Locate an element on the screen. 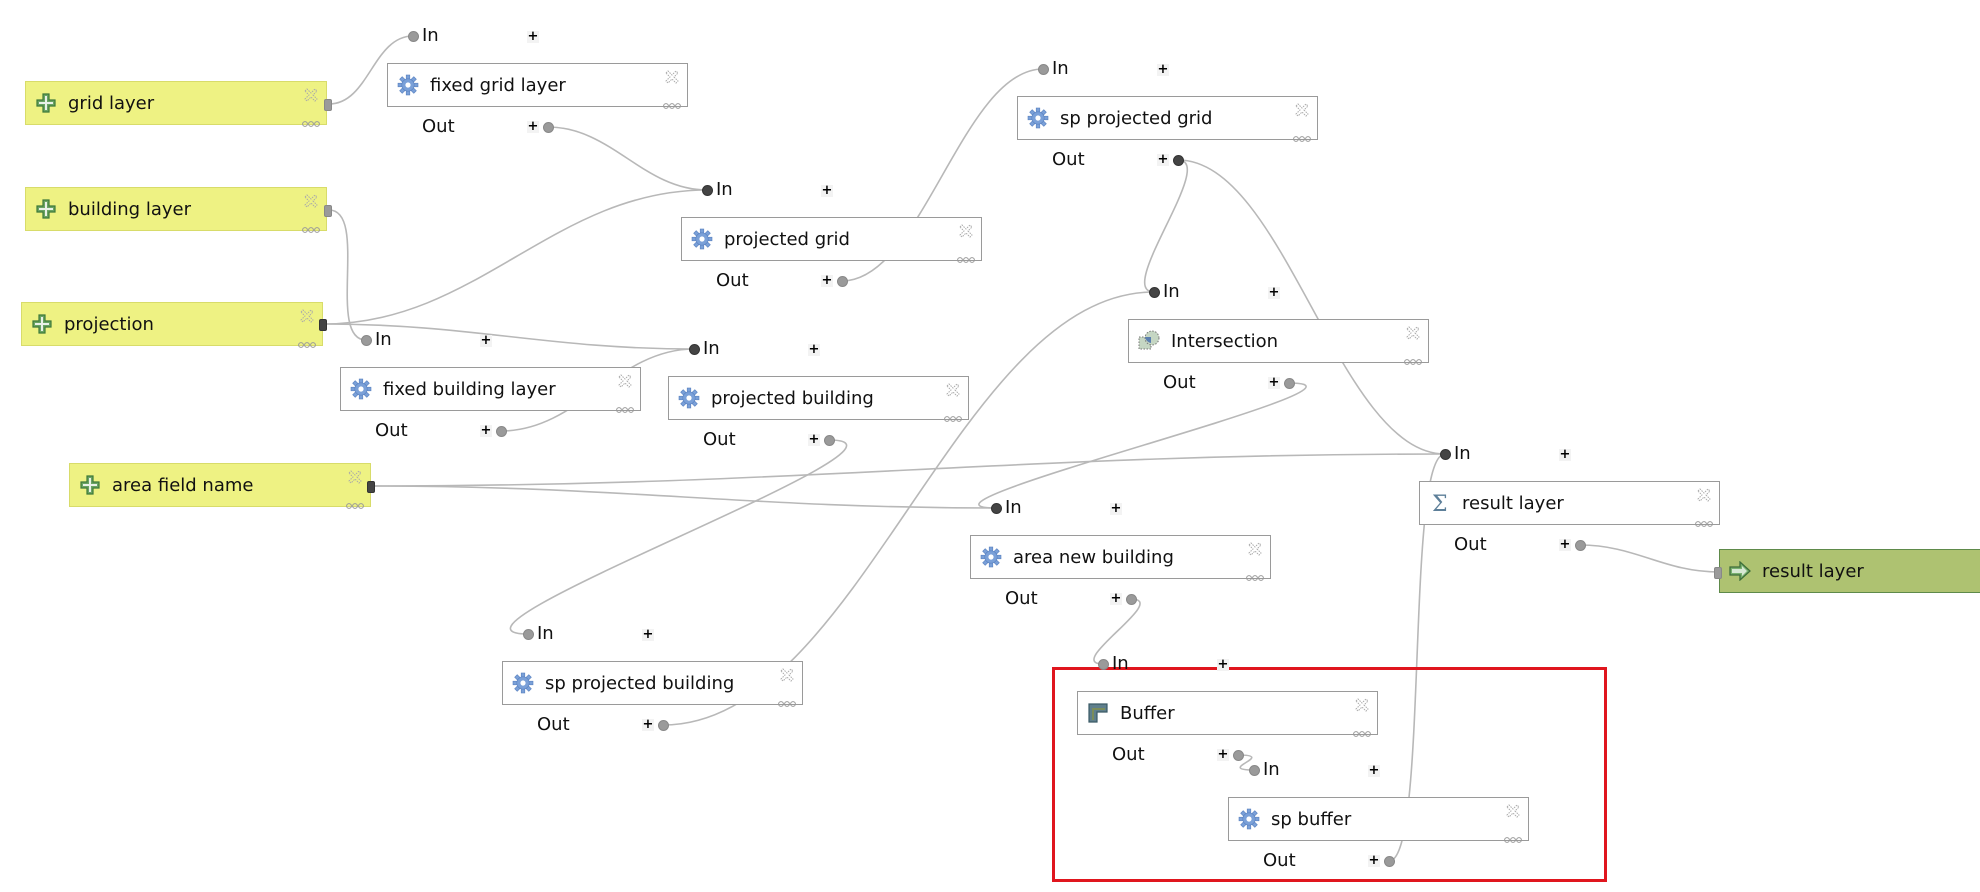  algorithm-node-projected-building: projected building is located at coordinates (818, 399).